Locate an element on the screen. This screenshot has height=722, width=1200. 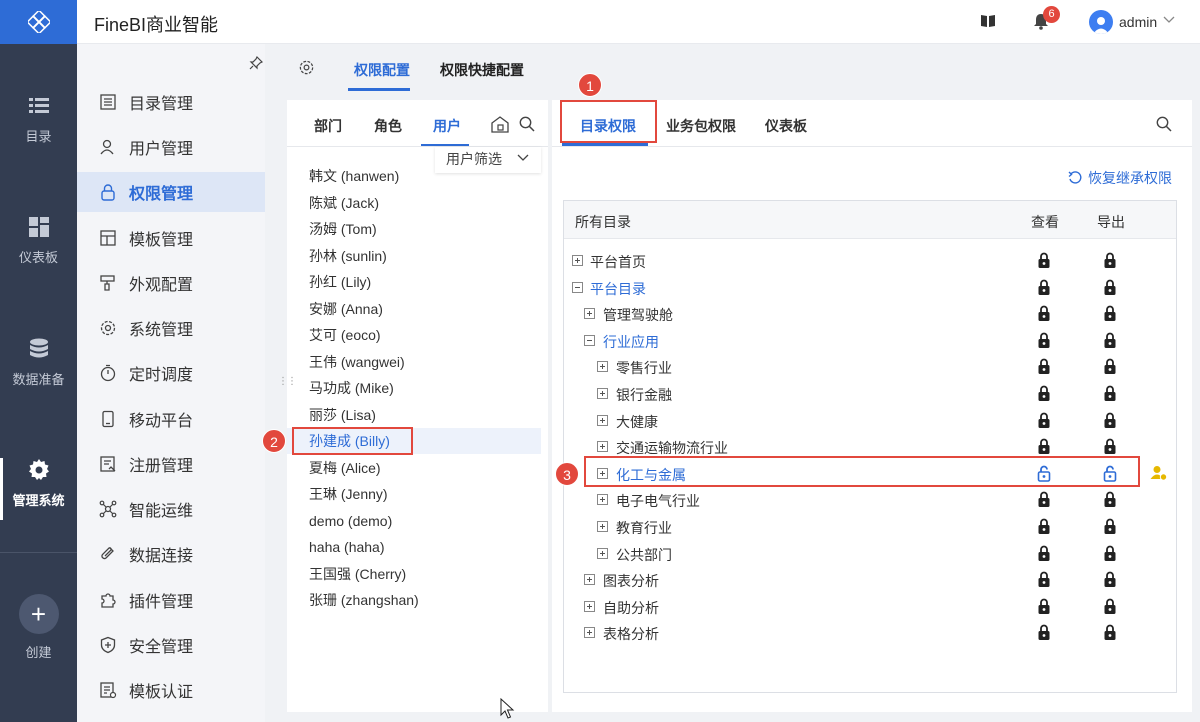
user-row: haha (haha) is located at coordinates (414, 547).